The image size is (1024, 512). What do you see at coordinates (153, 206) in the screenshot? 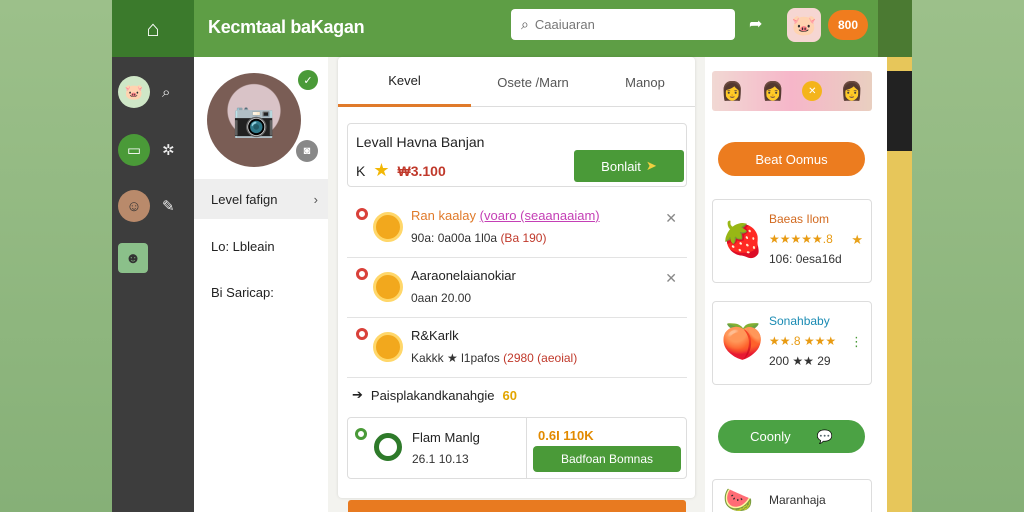
I see `rail-item-user: ☺ ✎` at bounding box center [153, 206].